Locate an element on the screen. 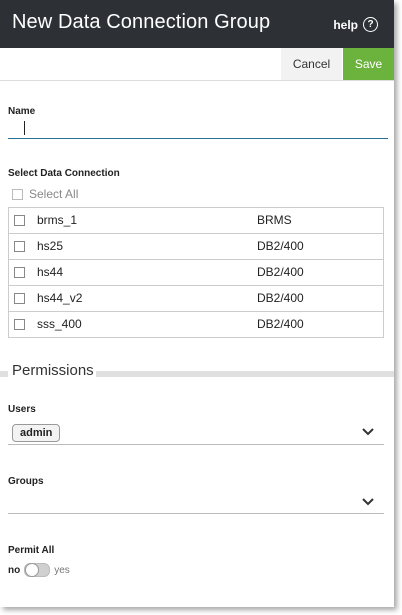  connection-name: hs25 is located at coordinates (50, 246).